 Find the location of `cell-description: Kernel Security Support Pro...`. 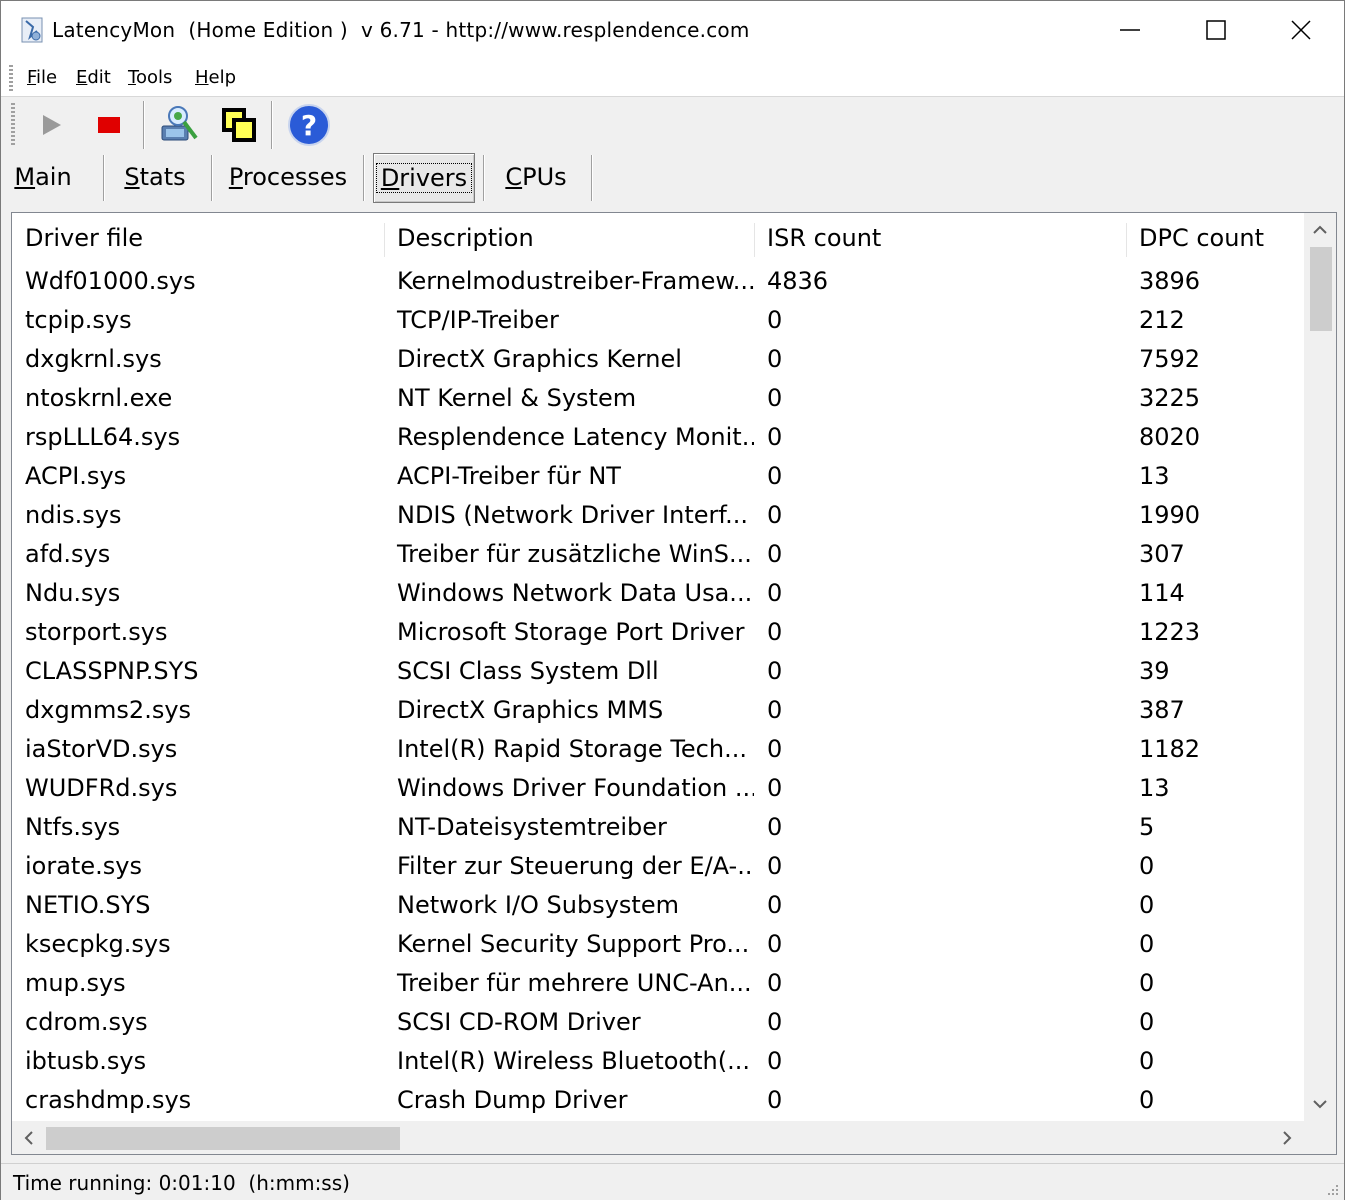

cell-description: Kernel Security Support Pro... is located at coordinates (573, 944).